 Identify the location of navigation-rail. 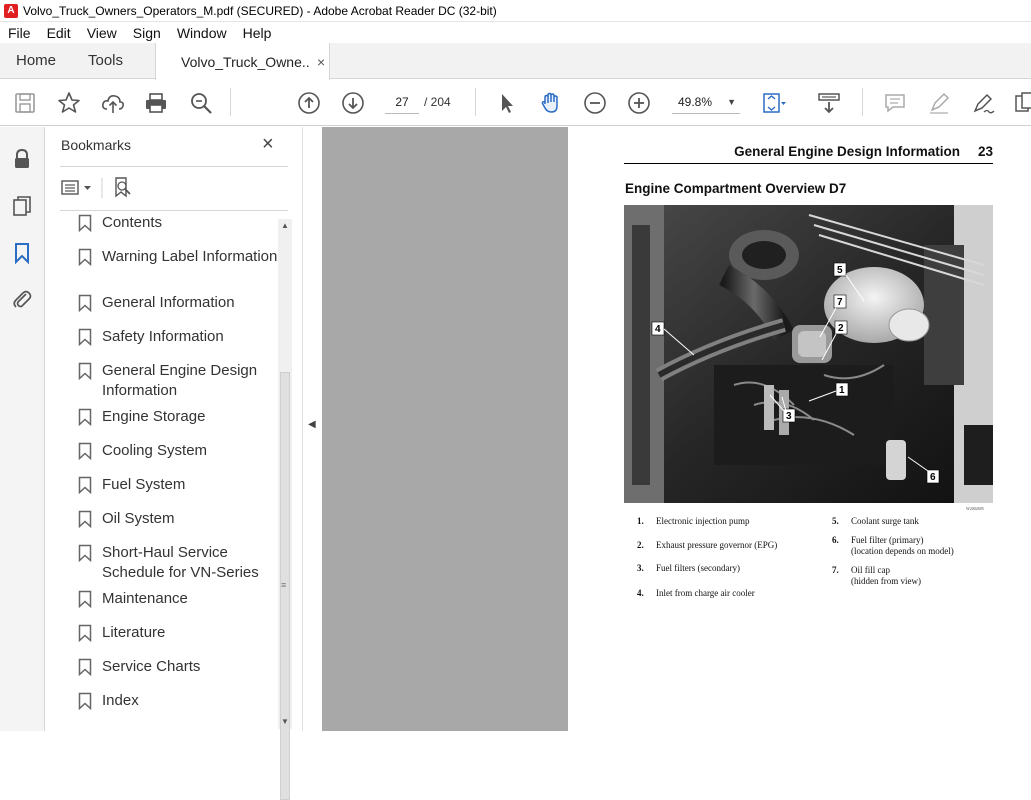
(22, 429).